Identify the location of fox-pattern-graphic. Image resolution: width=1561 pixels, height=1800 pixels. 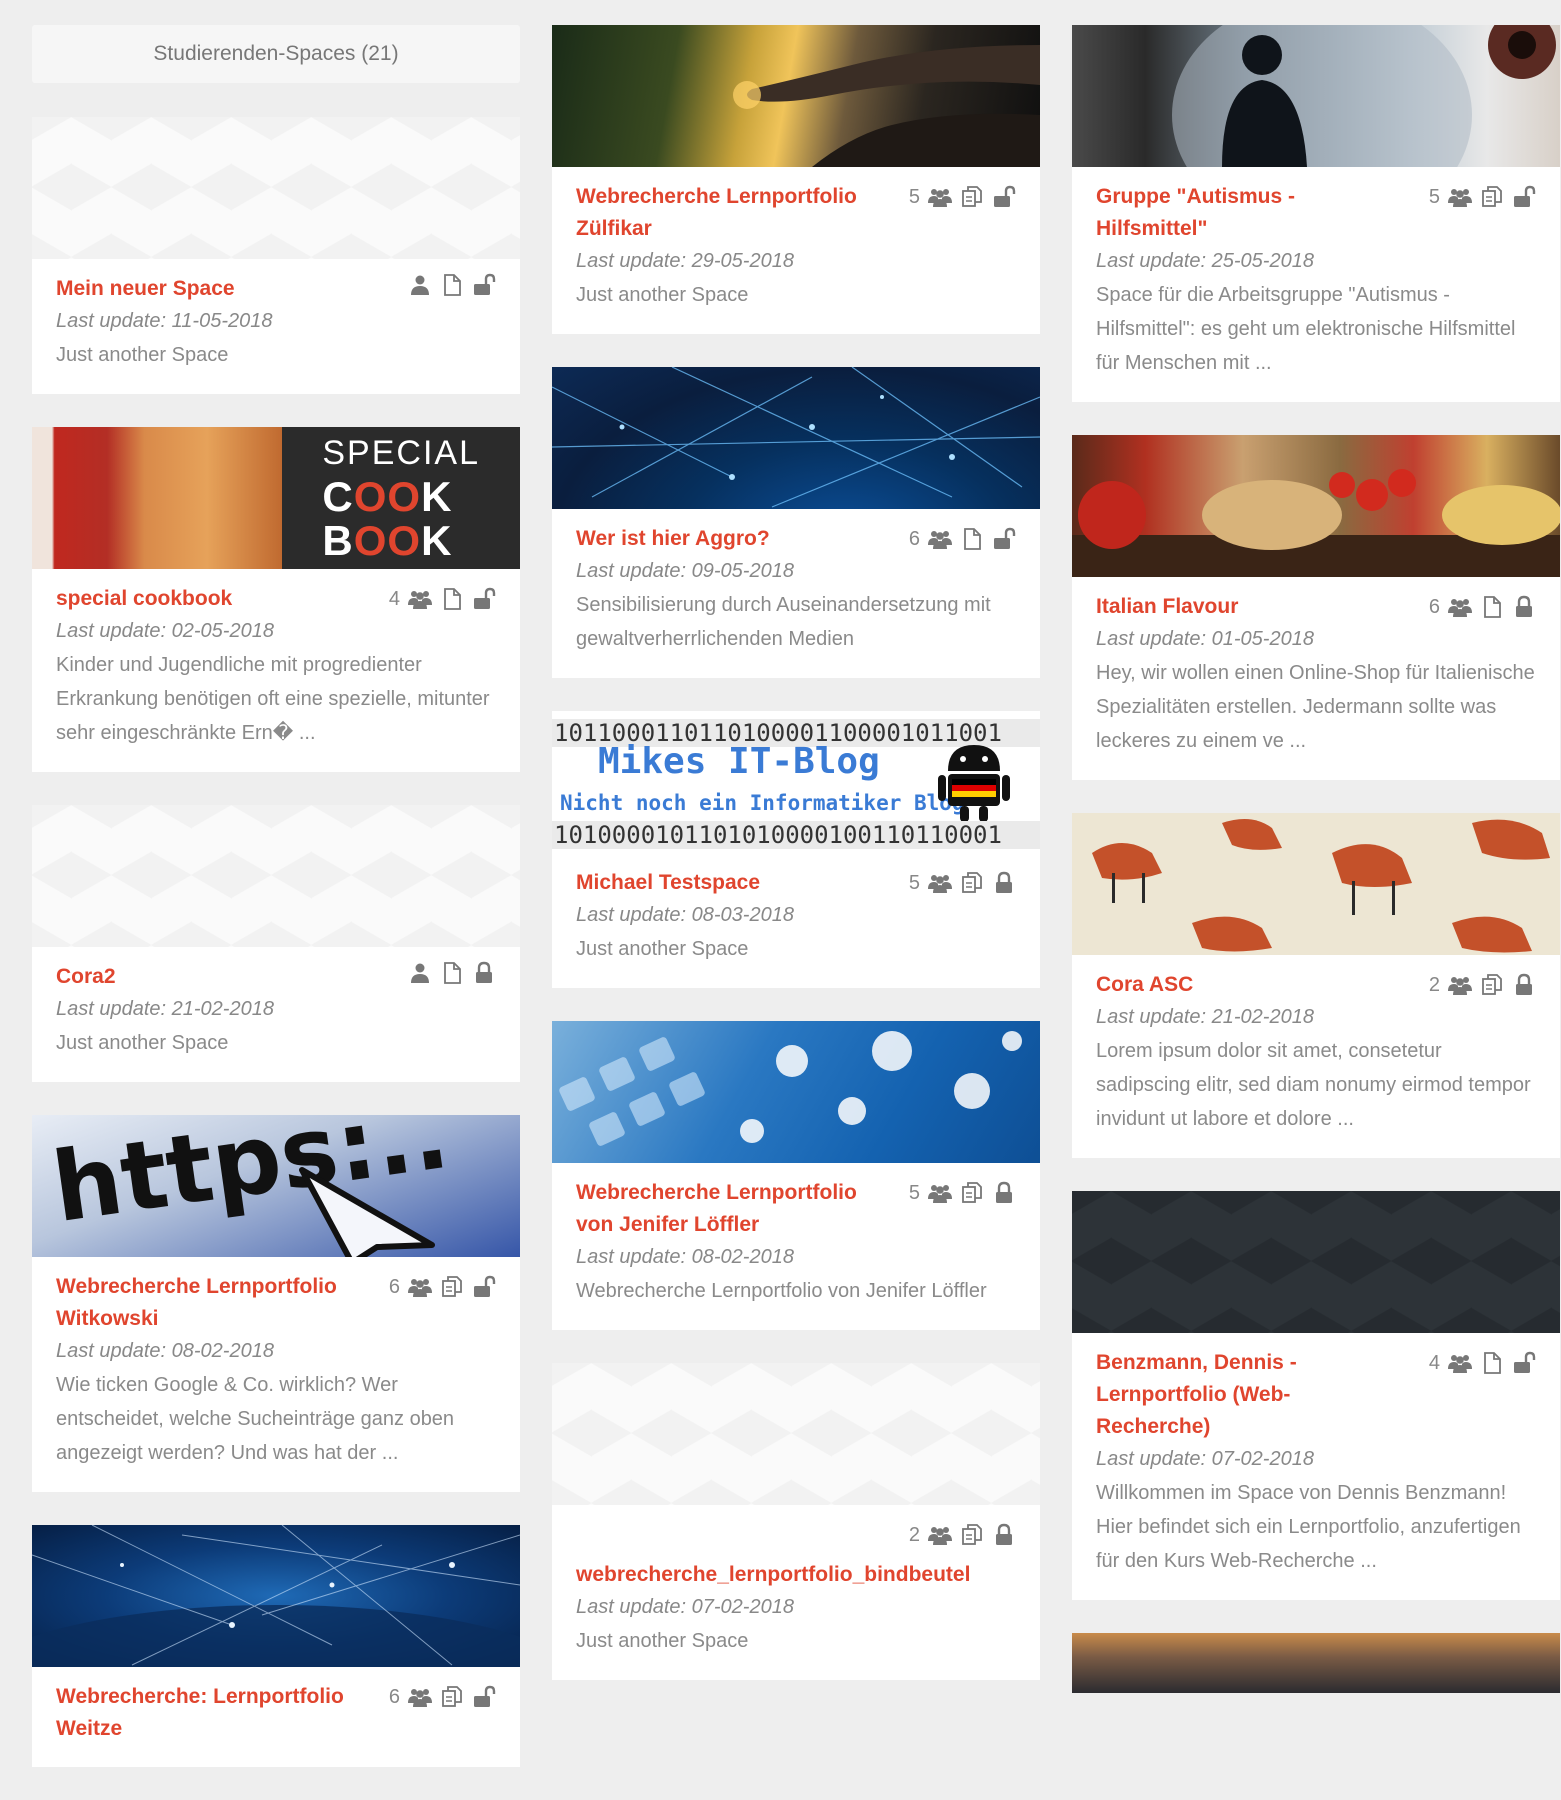
(1321, 886).